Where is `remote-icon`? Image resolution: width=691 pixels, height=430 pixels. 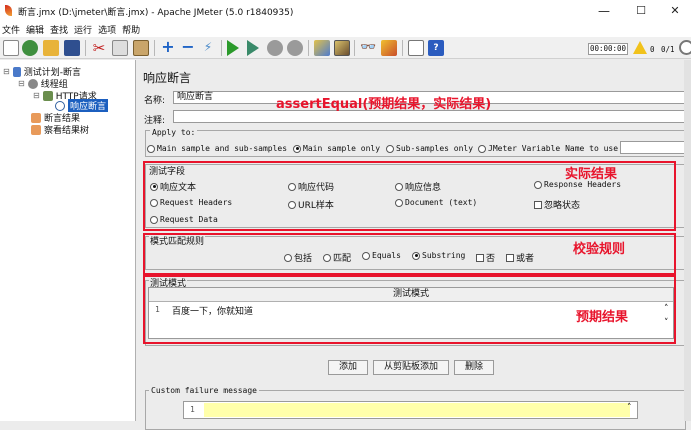 remote-icon is located at coordinates (685, 47).